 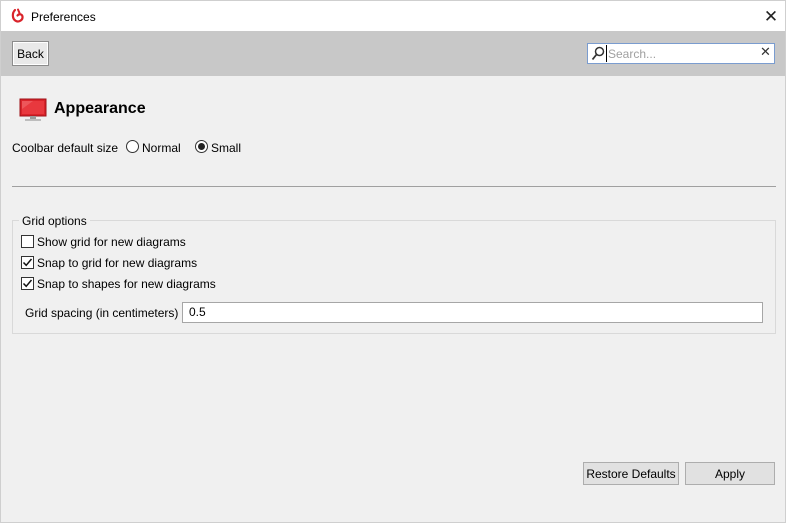 I want to click on snap-to-grid-label: Snap to grid for new diagrams, so click(x=117, y=263).